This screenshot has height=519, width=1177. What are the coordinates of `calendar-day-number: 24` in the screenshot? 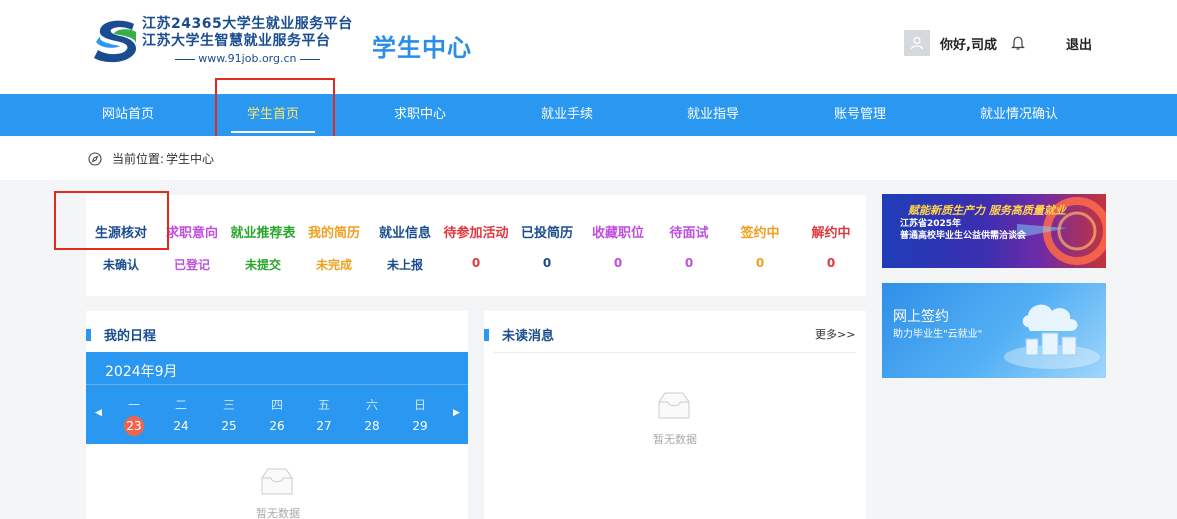 It's located at (181, 426).